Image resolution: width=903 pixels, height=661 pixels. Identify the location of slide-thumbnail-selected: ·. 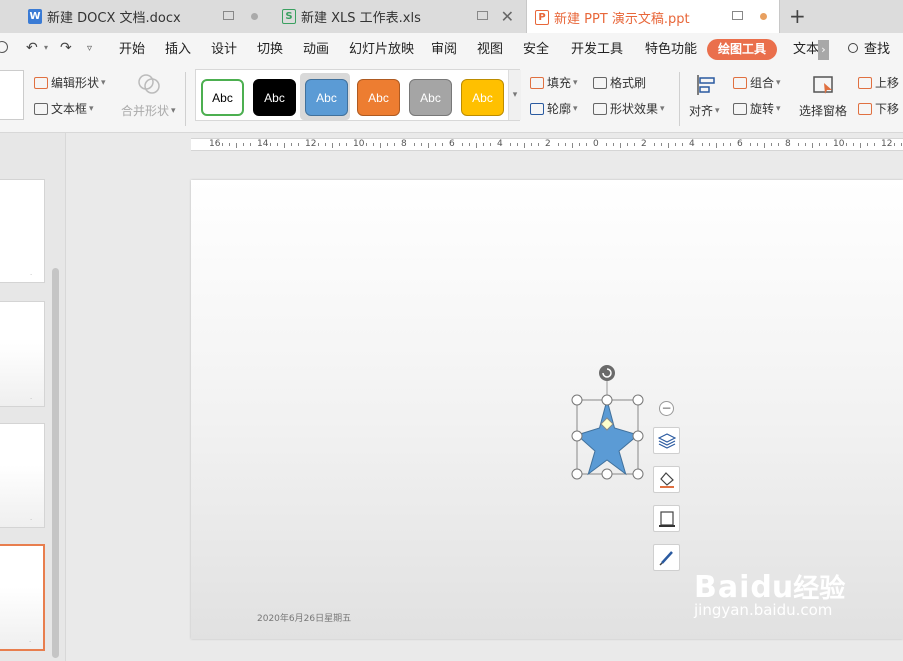
(22, 597).